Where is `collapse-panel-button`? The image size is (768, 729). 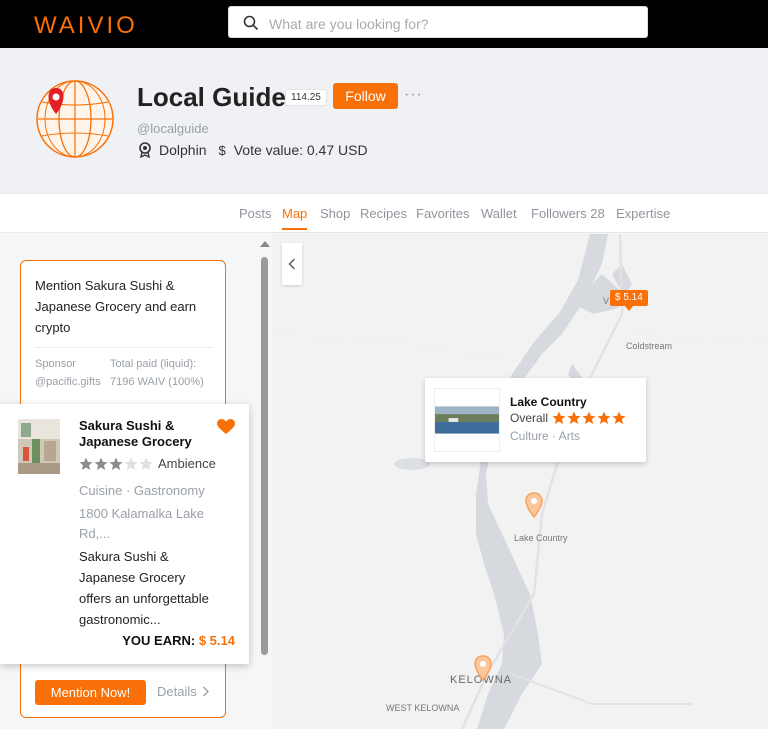
collapse-panel-button is located at coordinates (292, 264).